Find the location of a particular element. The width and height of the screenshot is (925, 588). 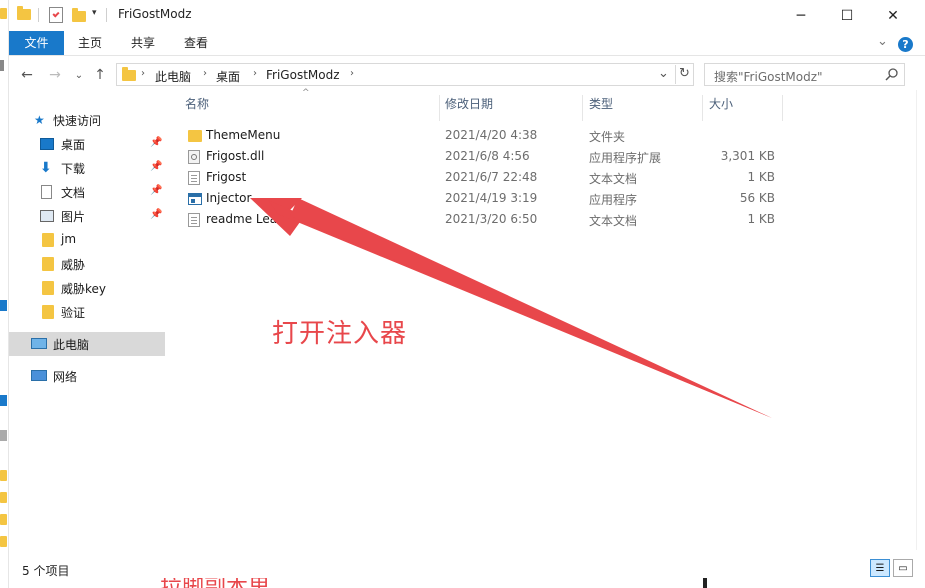

tab-file: 文件 is located at coordinates (36, 43).